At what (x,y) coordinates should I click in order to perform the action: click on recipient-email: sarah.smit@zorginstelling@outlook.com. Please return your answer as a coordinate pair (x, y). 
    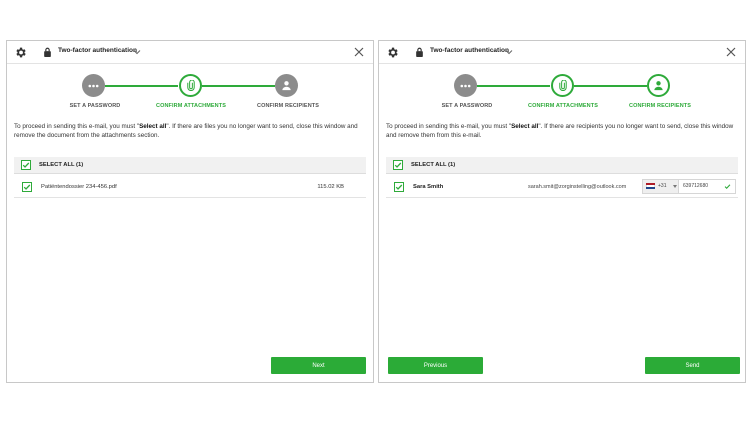
    Looking at the image, I should click on (577, 186).